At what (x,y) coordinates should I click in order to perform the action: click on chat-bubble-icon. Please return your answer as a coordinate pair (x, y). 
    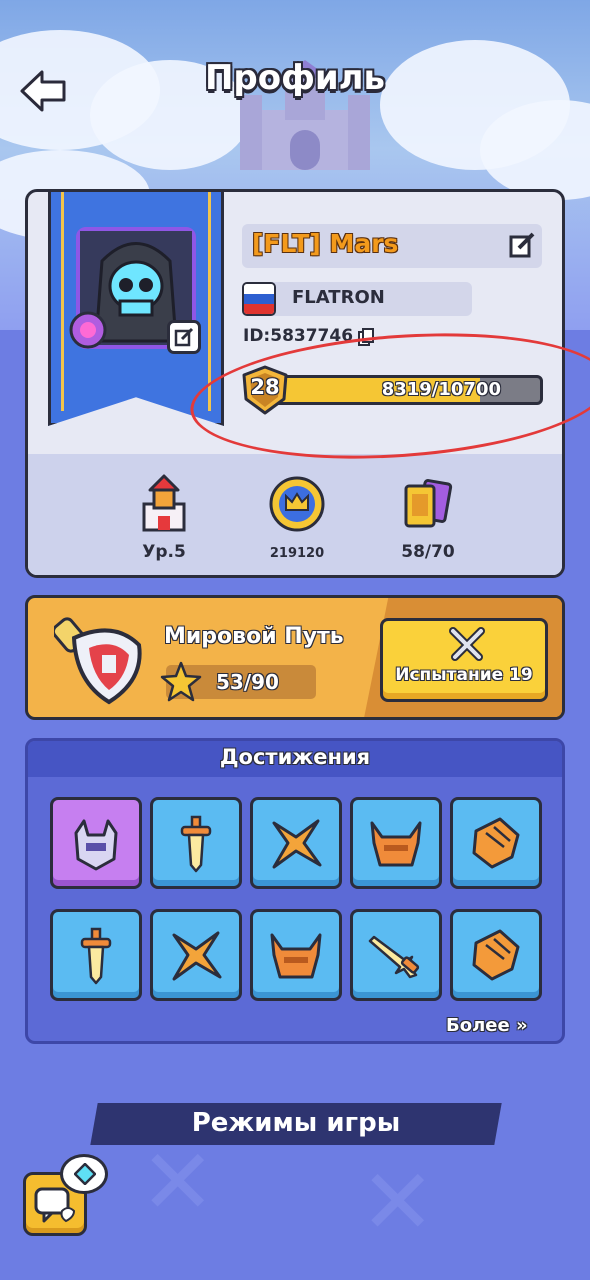
    Looking at the image, I should click on (55, 1205).